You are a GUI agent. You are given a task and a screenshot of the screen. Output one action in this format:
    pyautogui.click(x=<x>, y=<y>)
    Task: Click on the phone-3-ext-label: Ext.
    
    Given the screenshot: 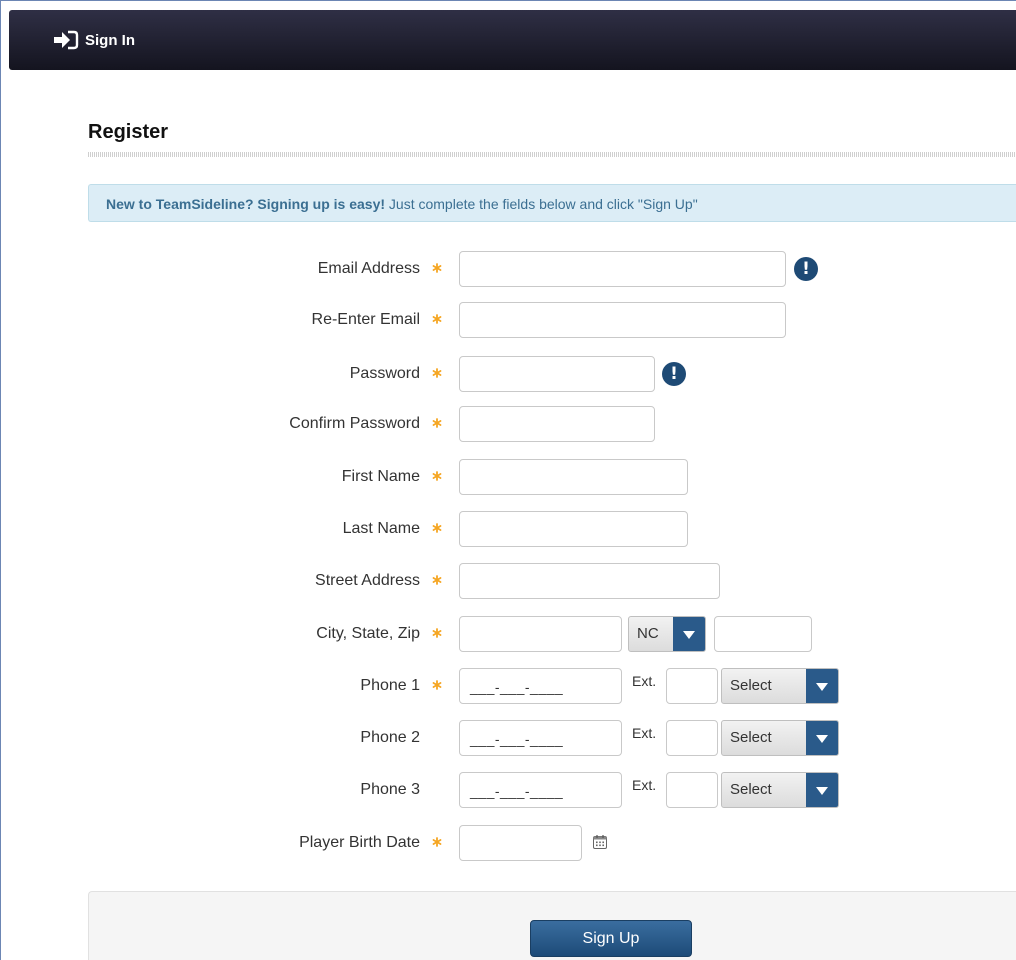 What is the action you would take?
    pyautogui.click(x=644, y=785)
    